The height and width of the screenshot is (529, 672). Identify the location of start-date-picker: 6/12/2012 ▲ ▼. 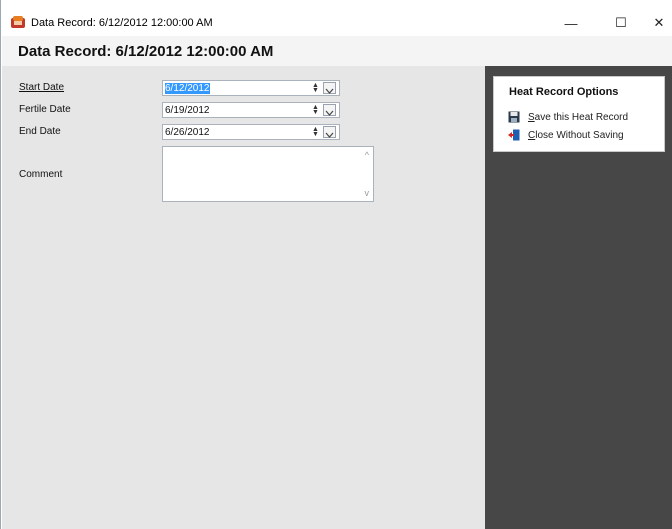
(251, 88).